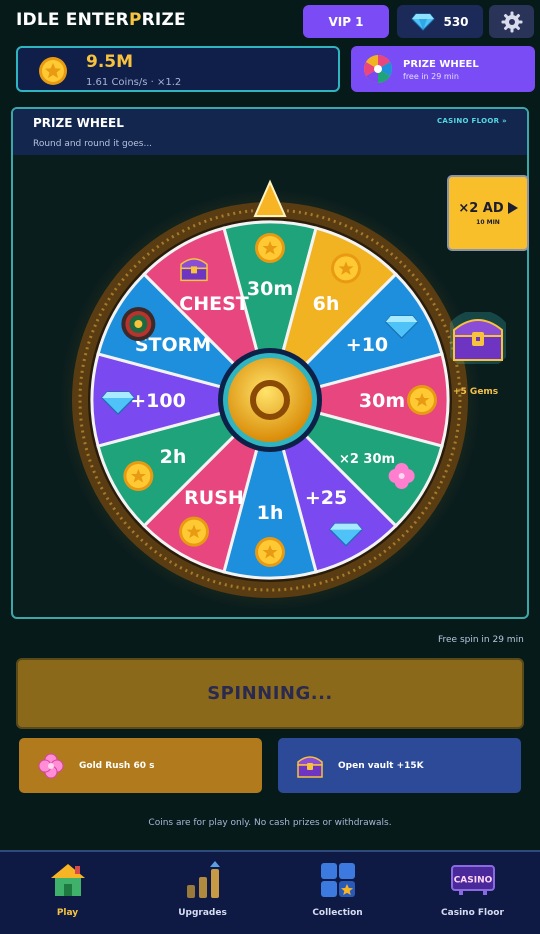 The height and width of the screenshot is (934, 540). What do you see at coordinates (481, 208) in the screenshot?
I see `ad-main-label: ×2 AD` at bounding box center [481, 208].